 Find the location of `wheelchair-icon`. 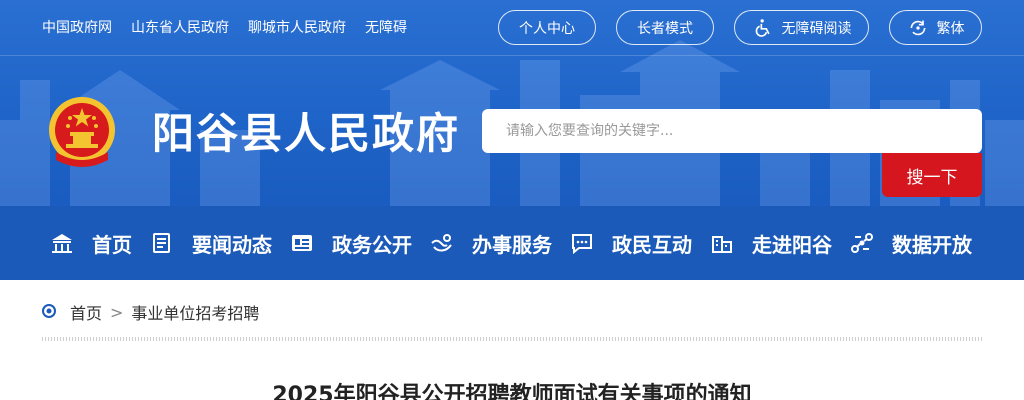

wheelchair-icon is located at coordinates (763, 28).